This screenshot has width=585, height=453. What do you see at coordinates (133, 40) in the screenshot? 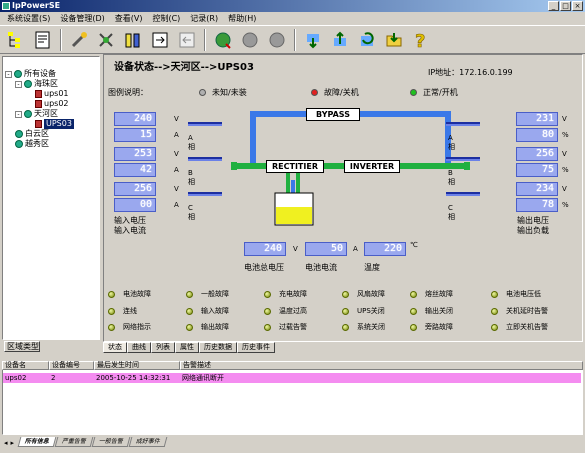
I see `batteries-icon` at bounding box center [133, 40].